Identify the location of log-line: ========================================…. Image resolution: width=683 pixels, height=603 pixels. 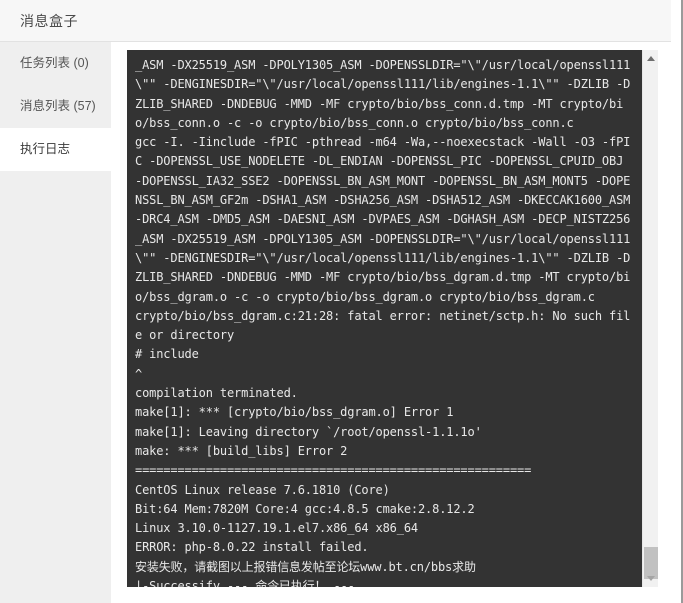
(333, 470).